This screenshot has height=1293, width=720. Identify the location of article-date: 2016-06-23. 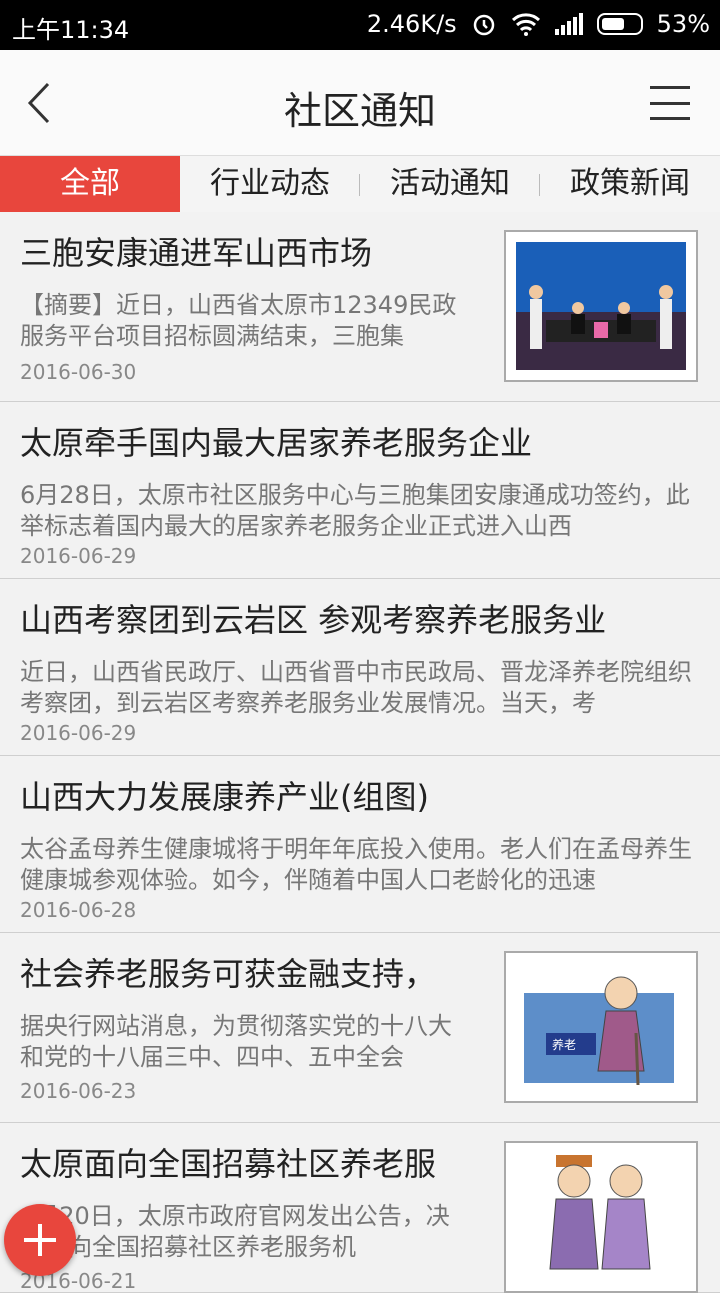
(78, 1091).